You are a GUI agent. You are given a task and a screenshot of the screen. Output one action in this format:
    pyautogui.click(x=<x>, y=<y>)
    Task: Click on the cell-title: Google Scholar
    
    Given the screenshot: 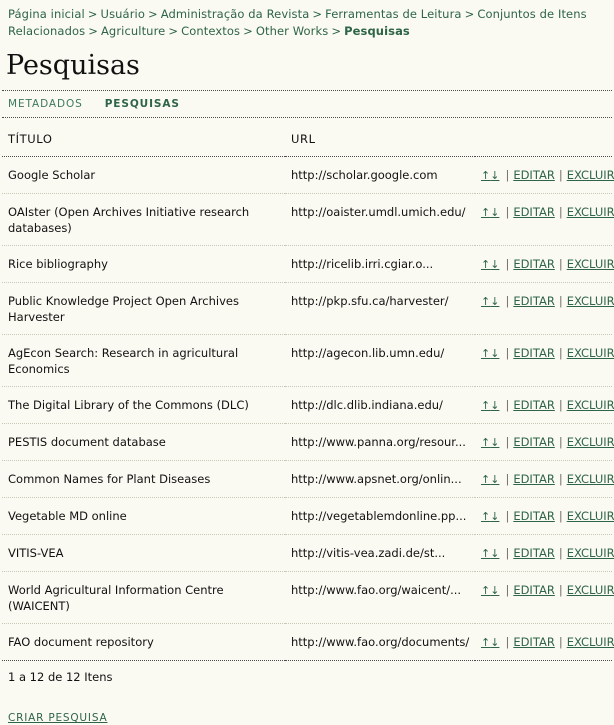 What is the action you would take?
    pyautogui.click(x=143, y=175)
    